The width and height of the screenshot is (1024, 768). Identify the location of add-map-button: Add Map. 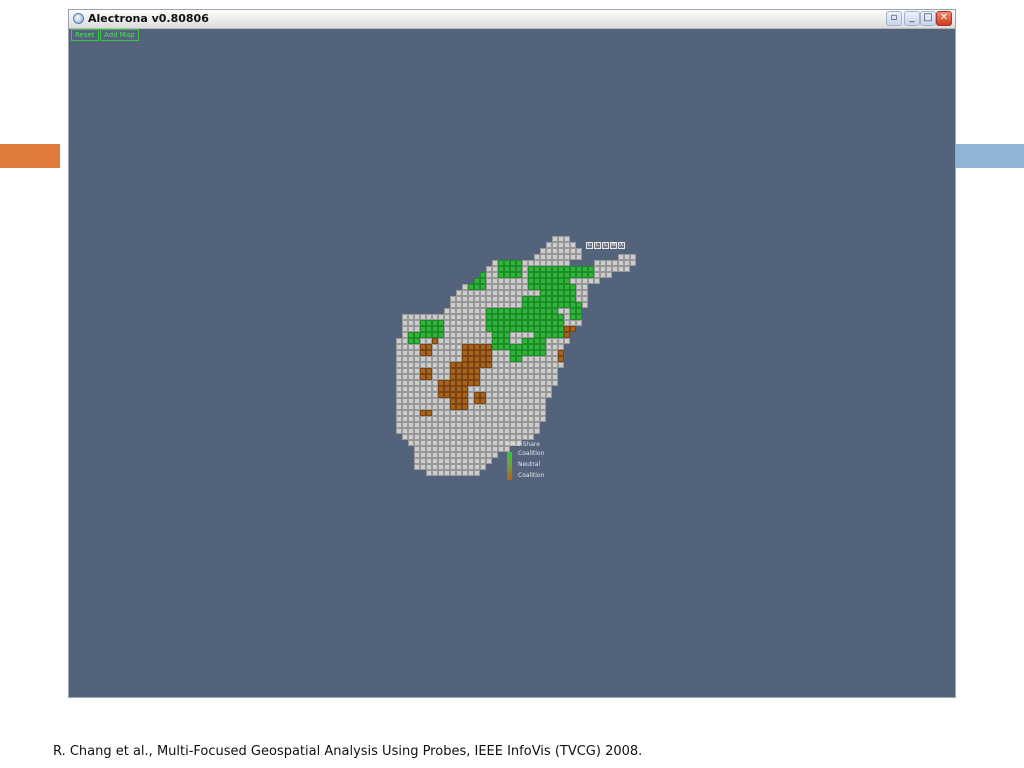
(119, 35).